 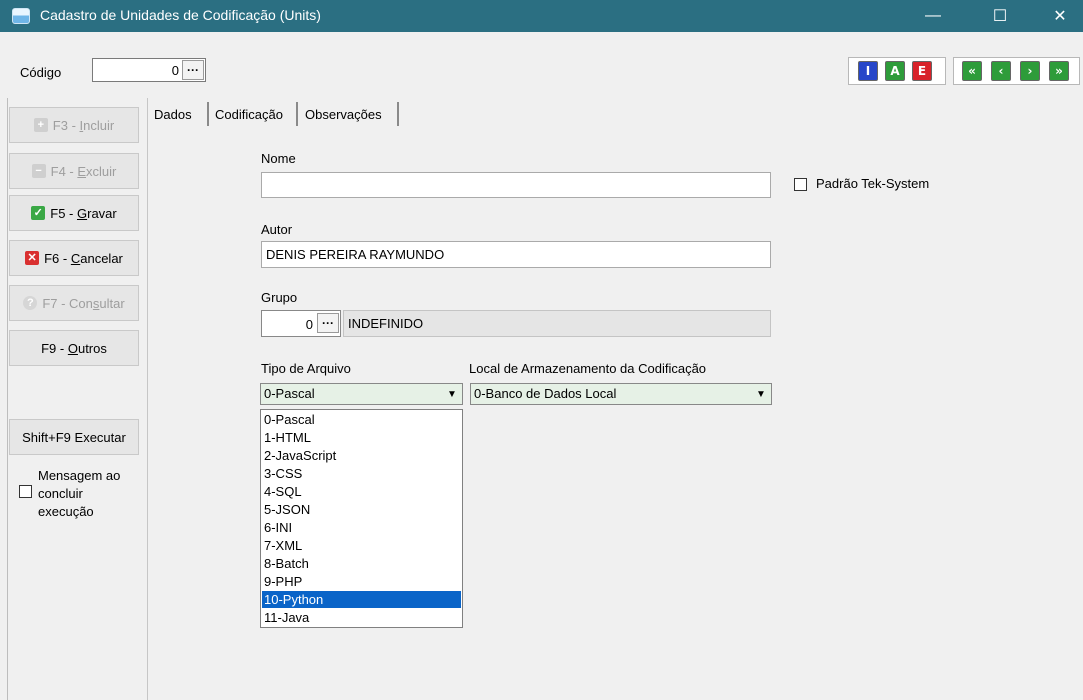 I want to click on dropdown-option: 2-JavaScript, so click(x=361, y=455).